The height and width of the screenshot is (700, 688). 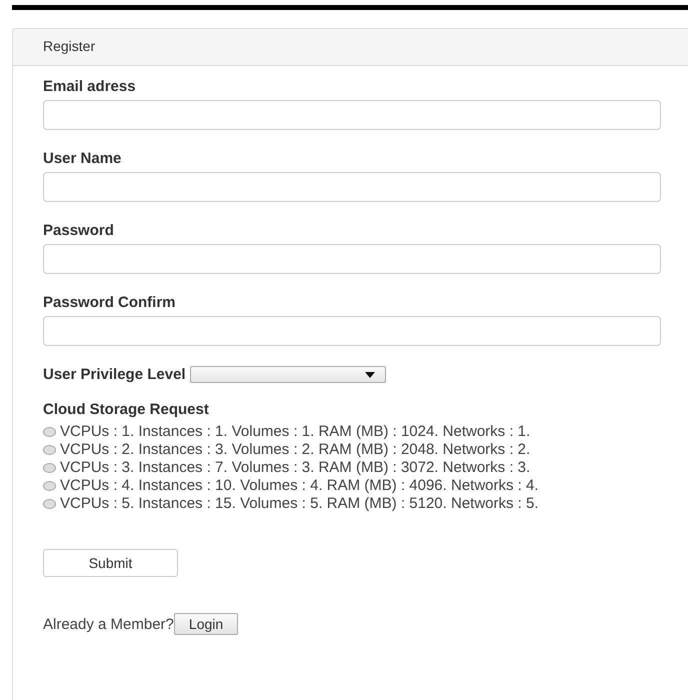 I want to click on login-prompt: Already a Member?, so click(x=108, y=624).